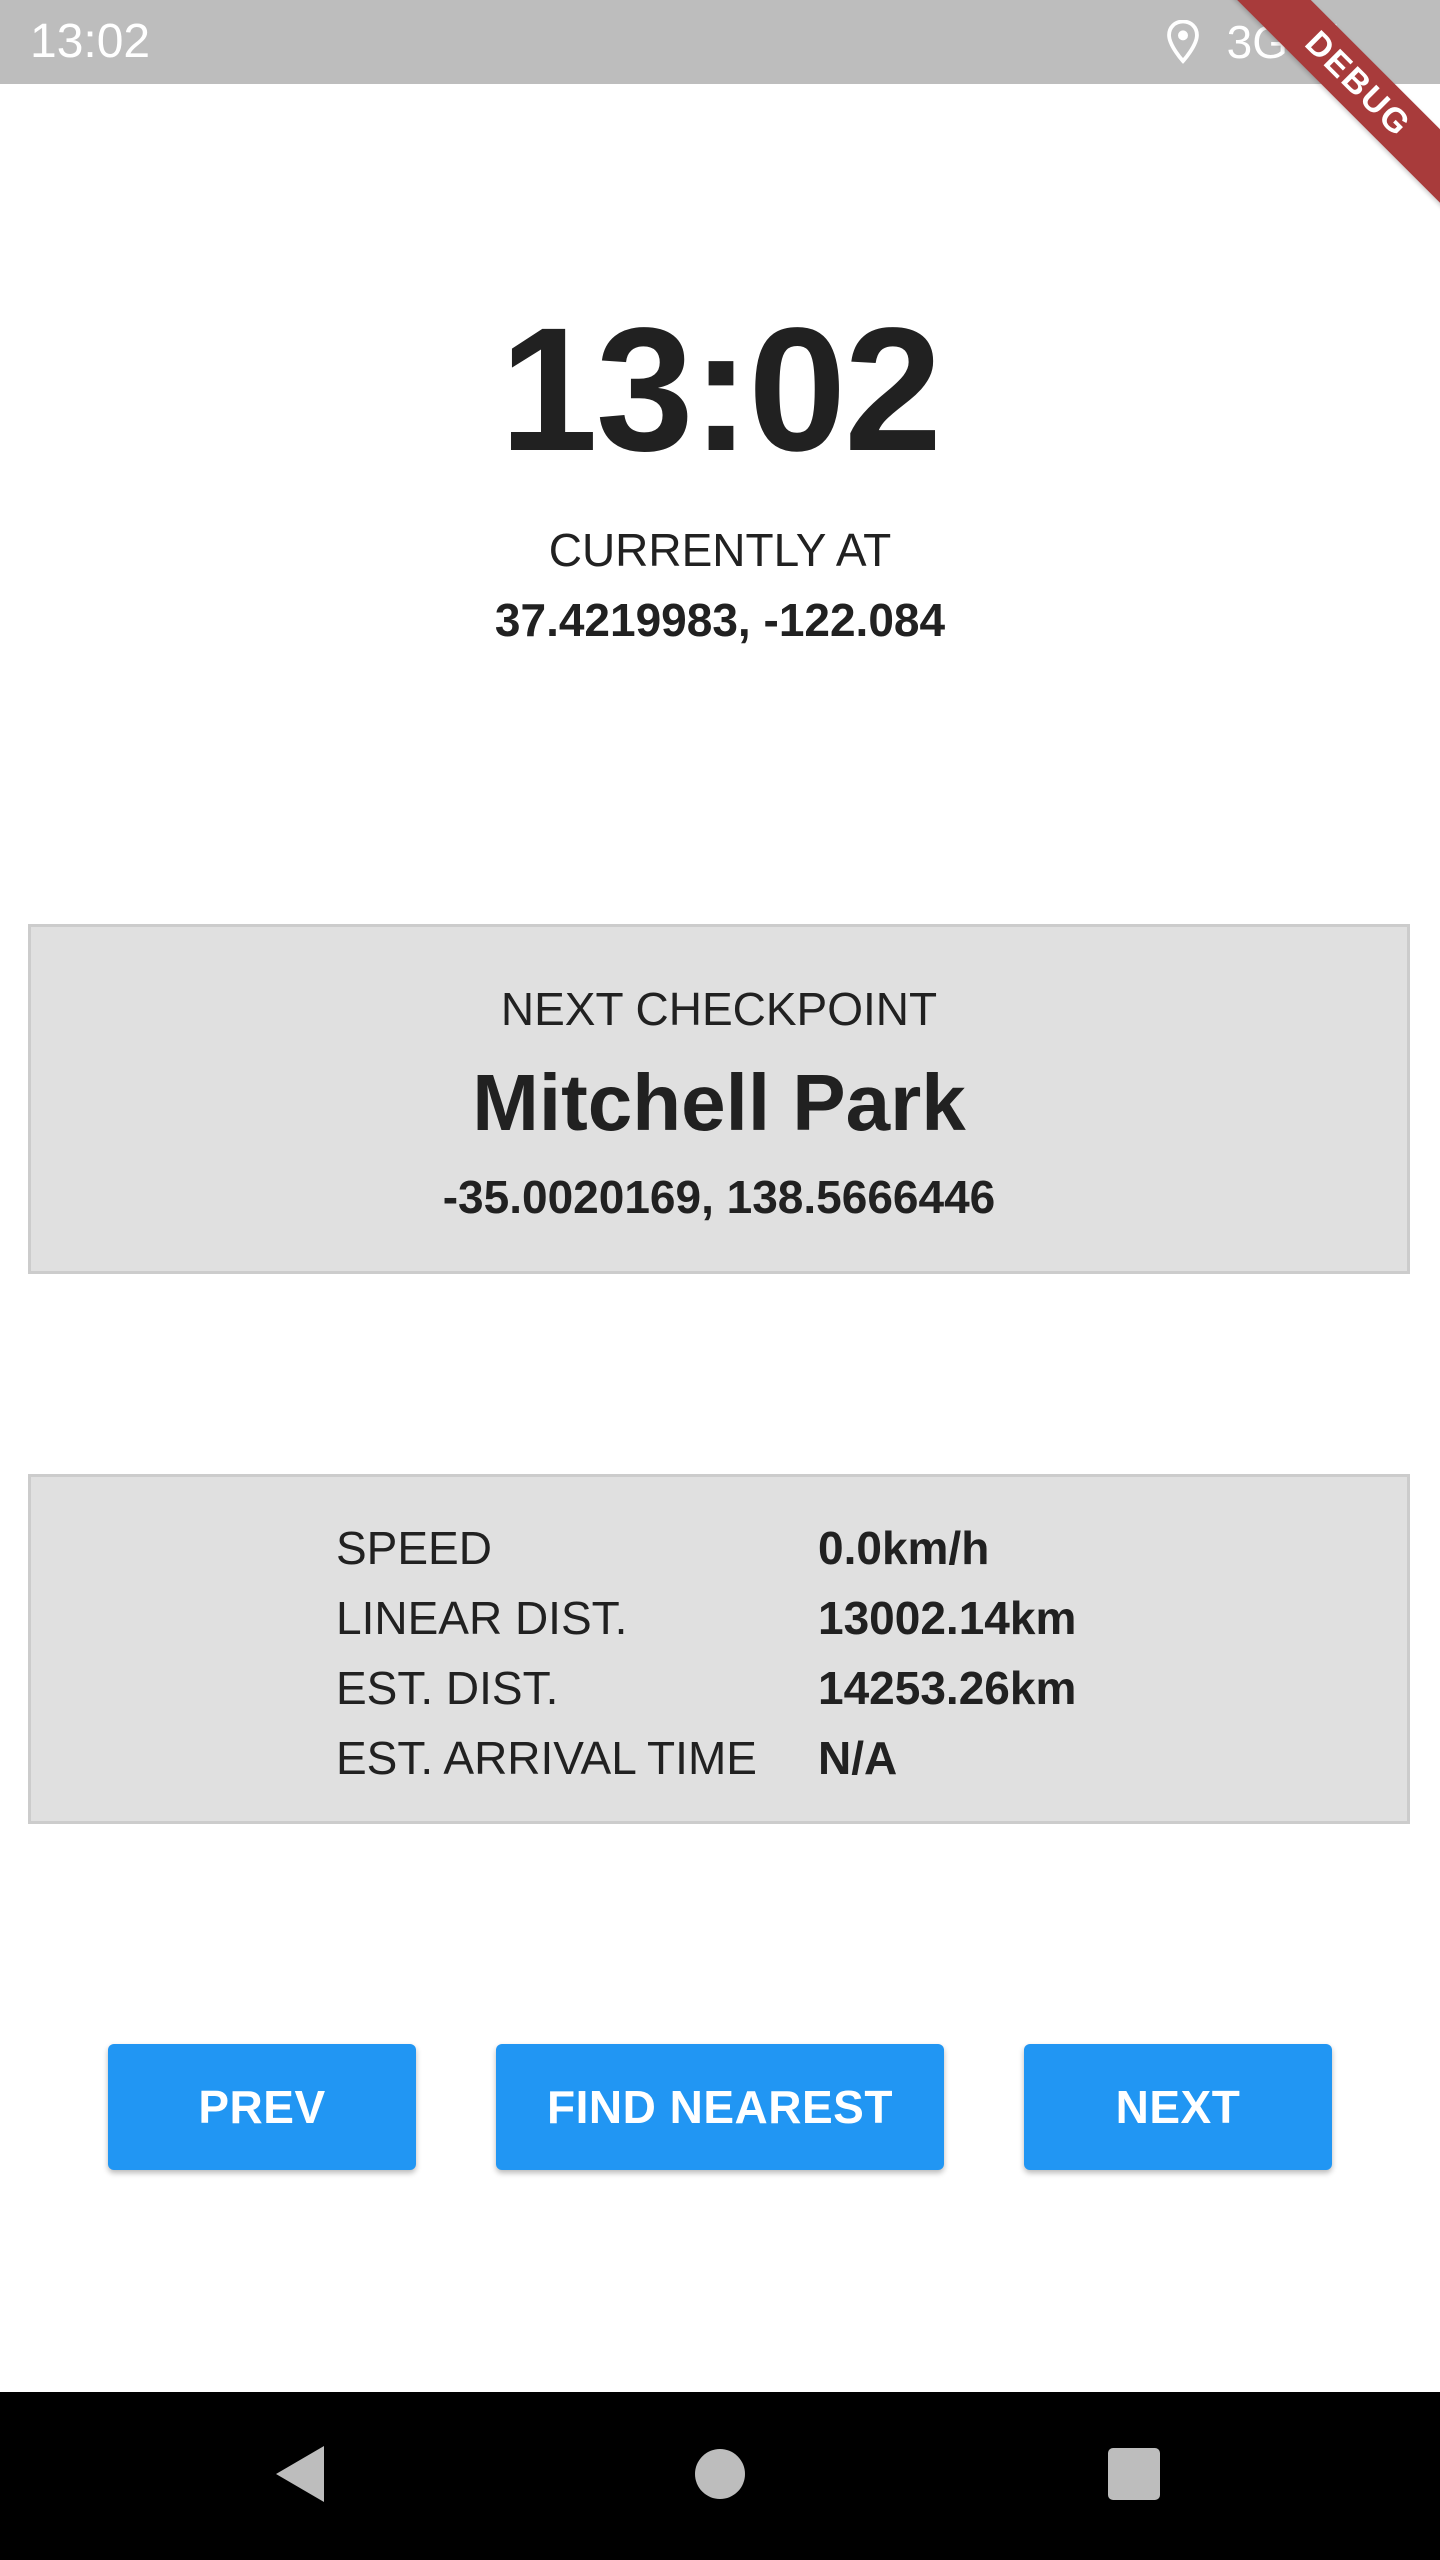 Image resolution: width=1440 pixels, height=2560 pixels. I want to click on stat-row-linear-dist: LINEAR DIST. 13002.14km, so click(786, 1618).